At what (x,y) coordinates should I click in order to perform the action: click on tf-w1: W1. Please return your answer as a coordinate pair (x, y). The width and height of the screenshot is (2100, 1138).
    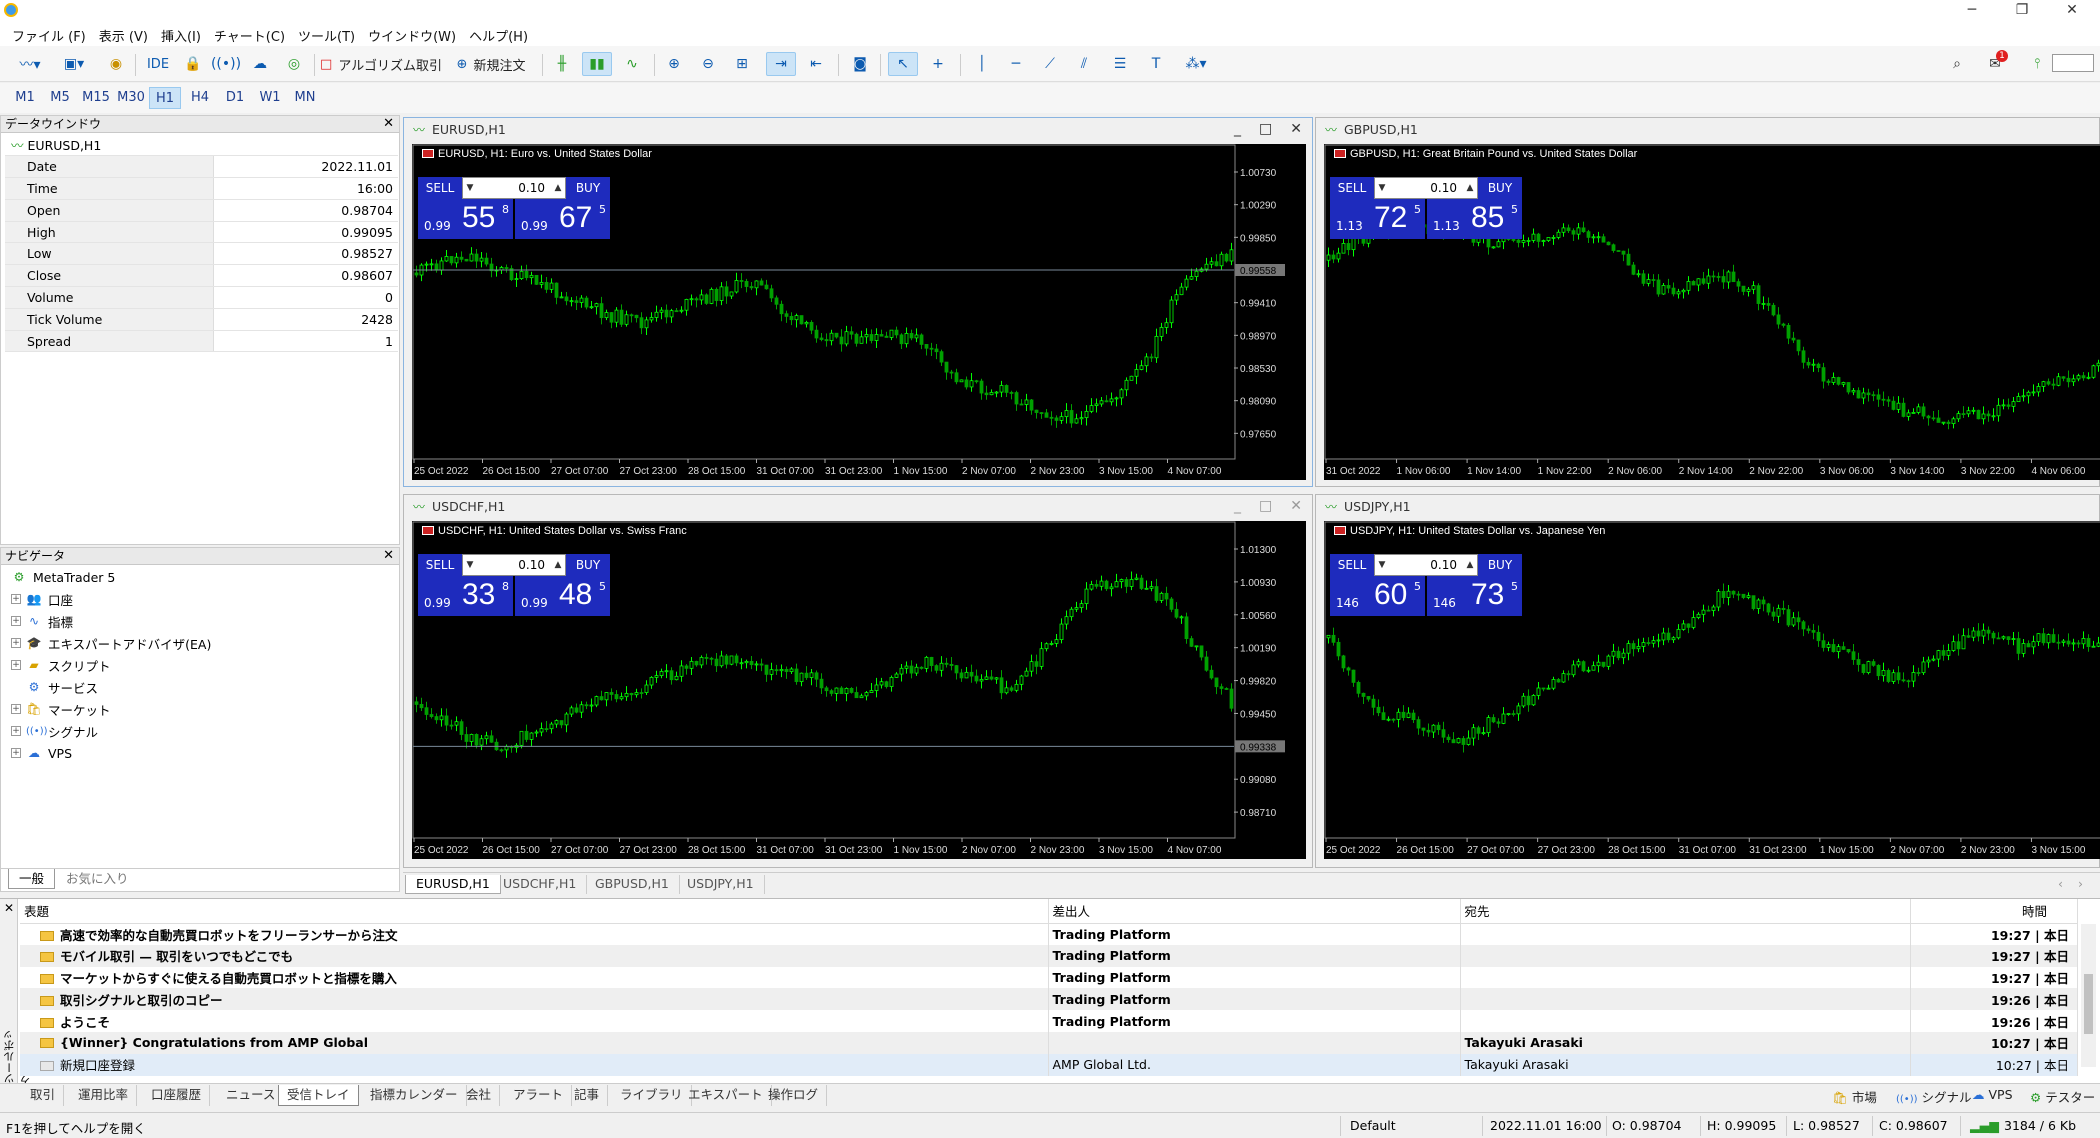
    Looking at the image, I should click on (270, 98).